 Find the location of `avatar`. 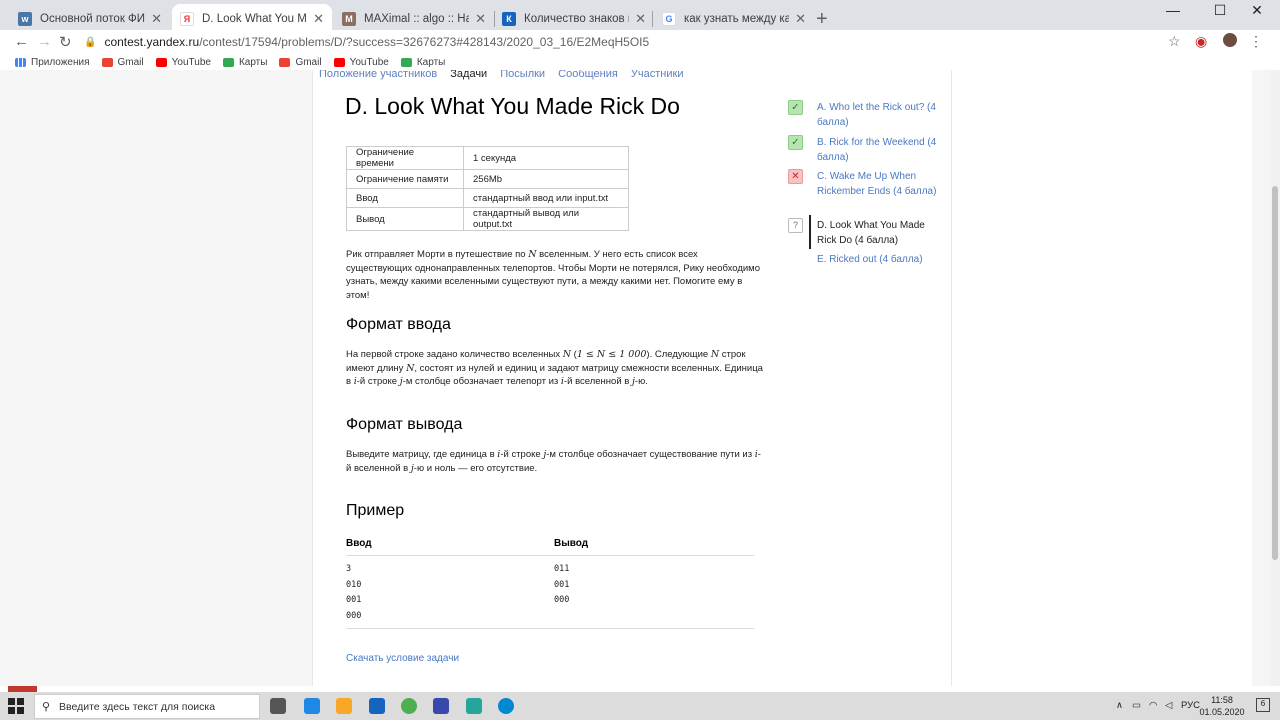

avatar is located at coordinates (1230, 41).